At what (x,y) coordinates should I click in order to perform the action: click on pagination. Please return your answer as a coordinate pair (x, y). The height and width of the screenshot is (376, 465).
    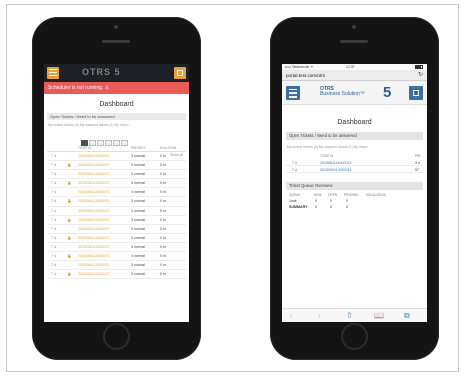
    Looking at the image, I should click on (135, 139).